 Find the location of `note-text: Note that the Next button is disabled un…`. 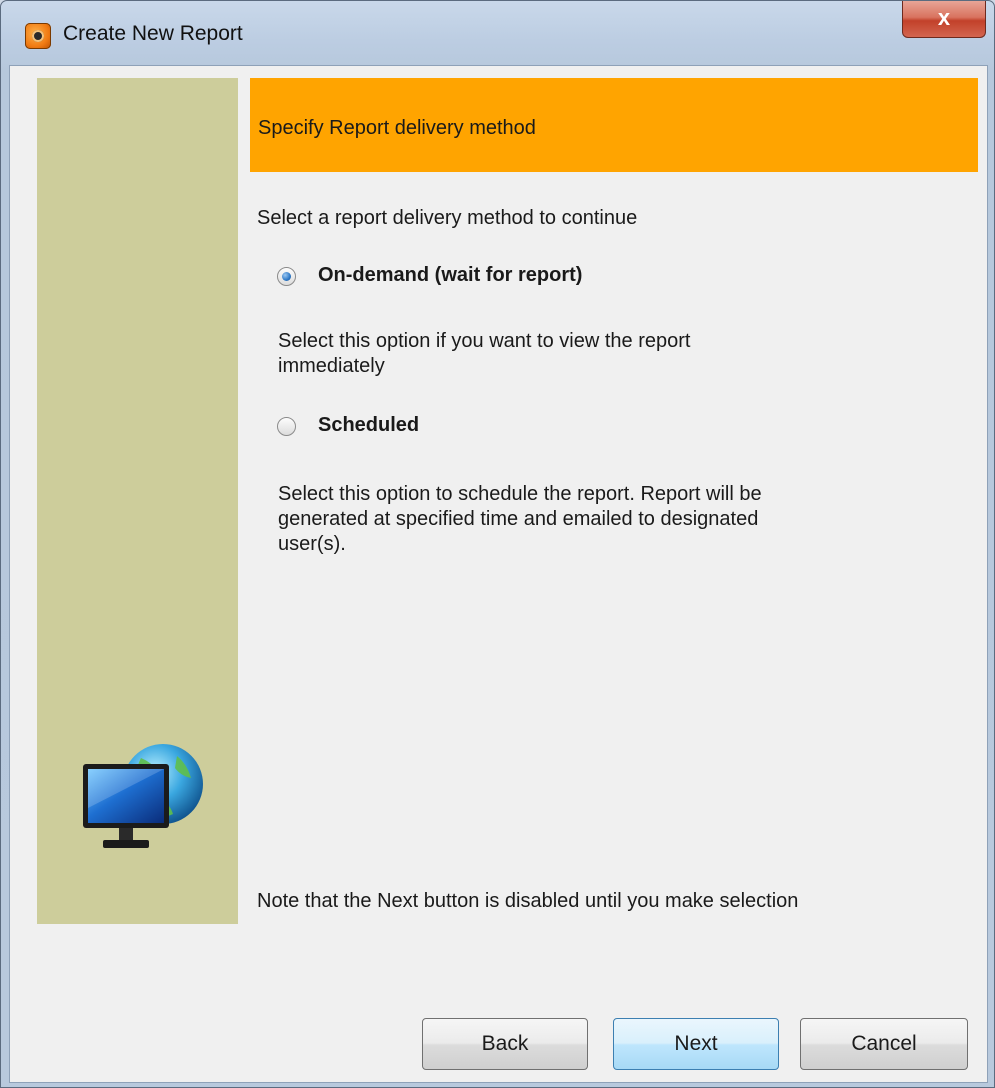

note-text: Note that the Next button is disabled un… is located at coordinates (528, 901).